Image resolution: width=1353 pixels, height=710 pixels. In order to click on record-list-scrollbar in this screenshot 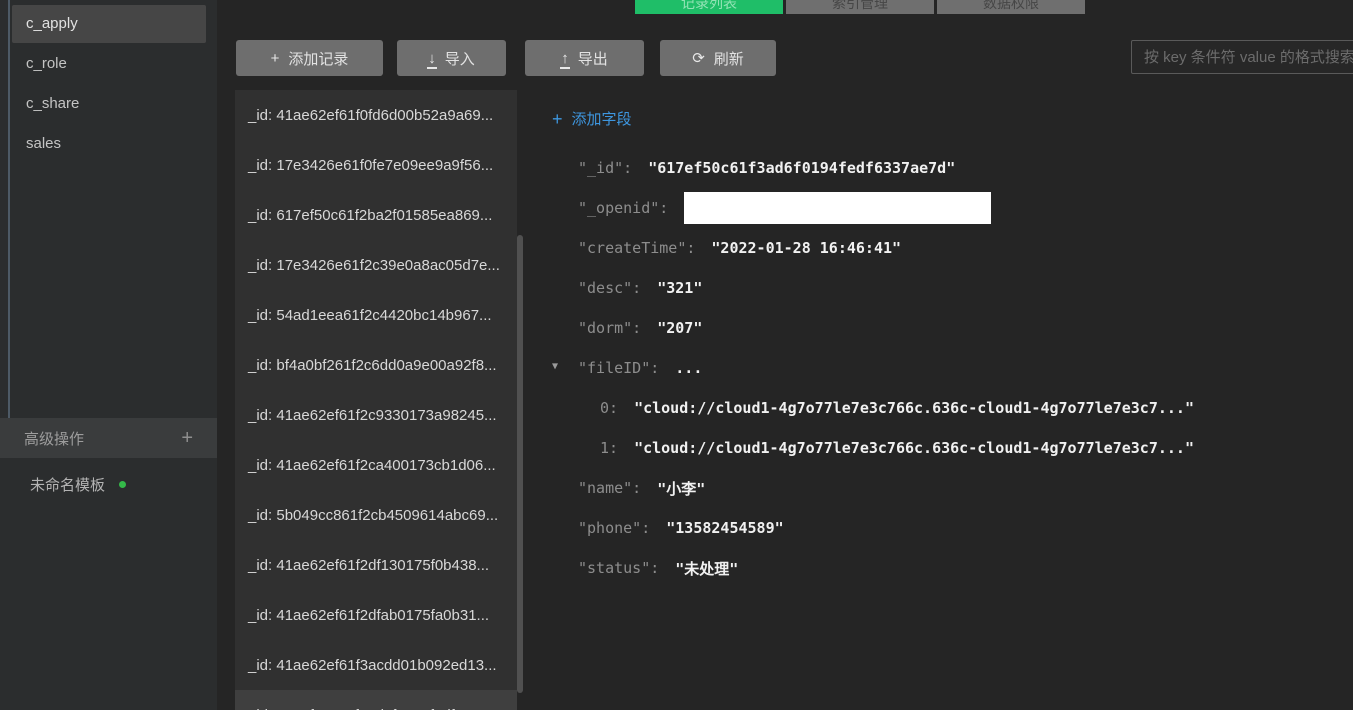, I will do `click(520, 464)`.